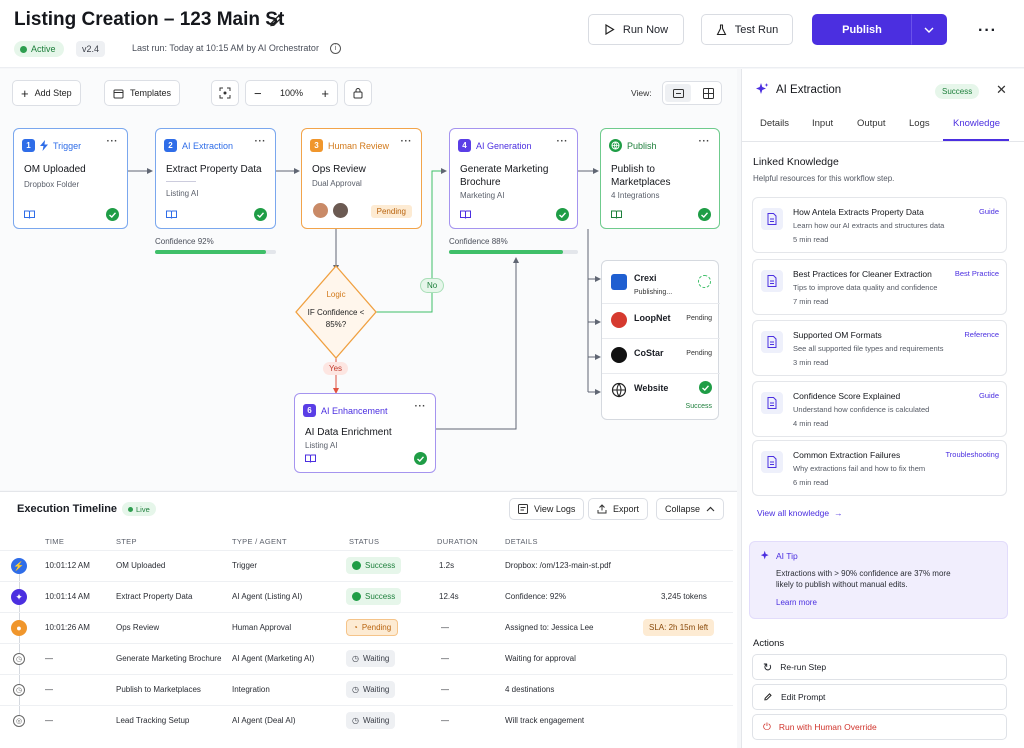  I want to click on node-title: Ops Review, so click(339, 169).